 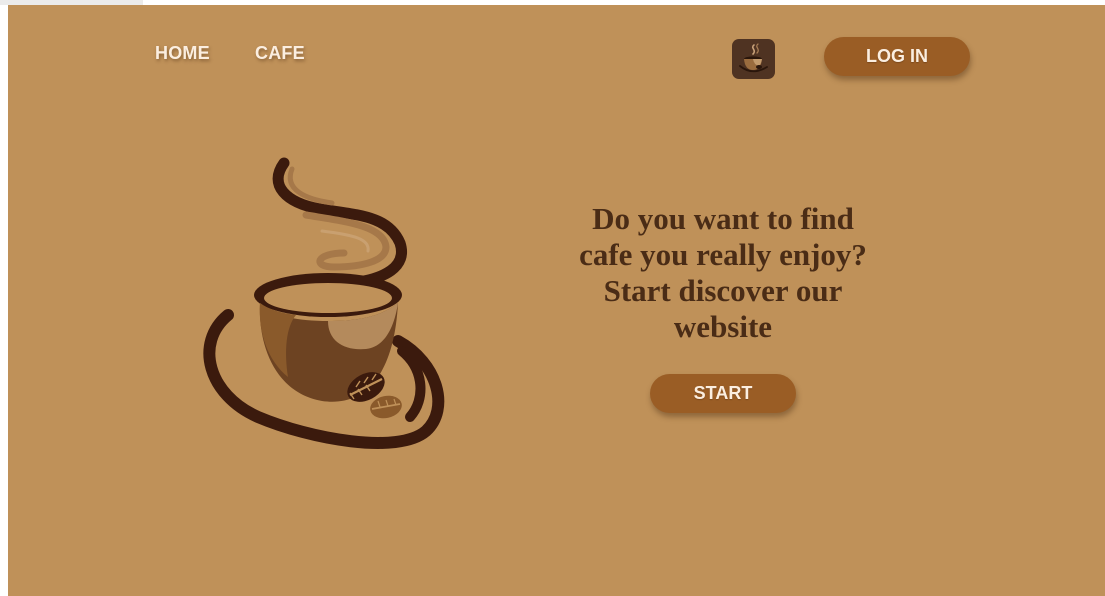 I want to click on headline-line: Do you want to find, so click(x=723, y=218).